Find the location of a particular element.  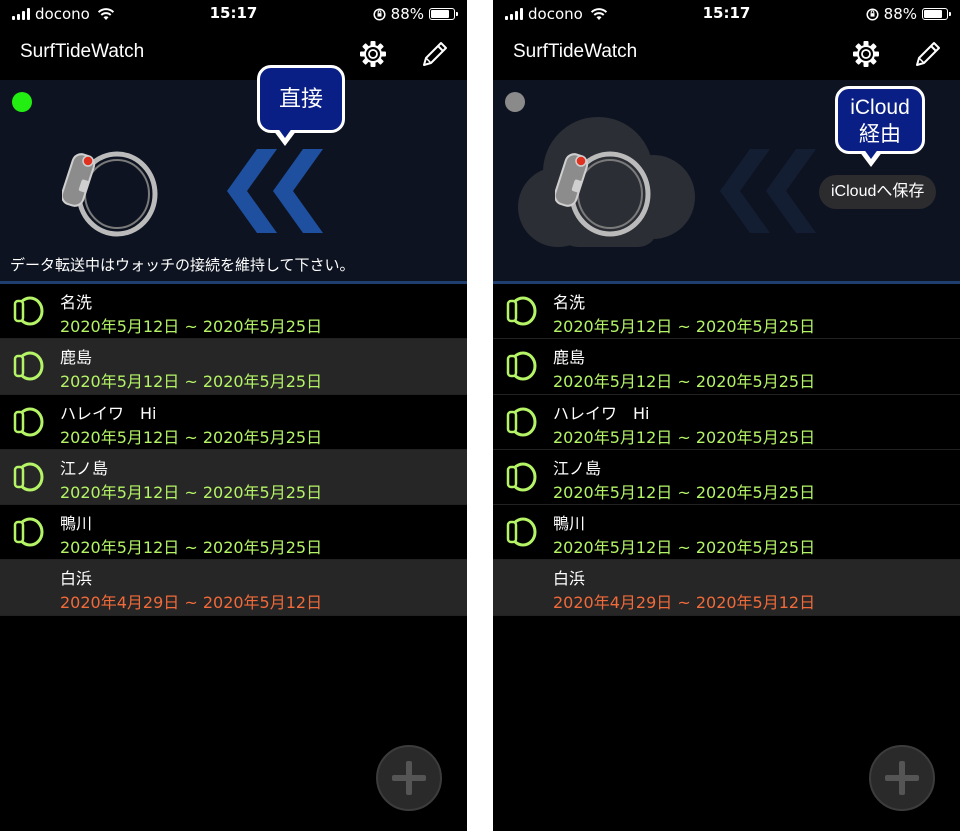

callout-text: 直接 is located at coordinates (300, 98).